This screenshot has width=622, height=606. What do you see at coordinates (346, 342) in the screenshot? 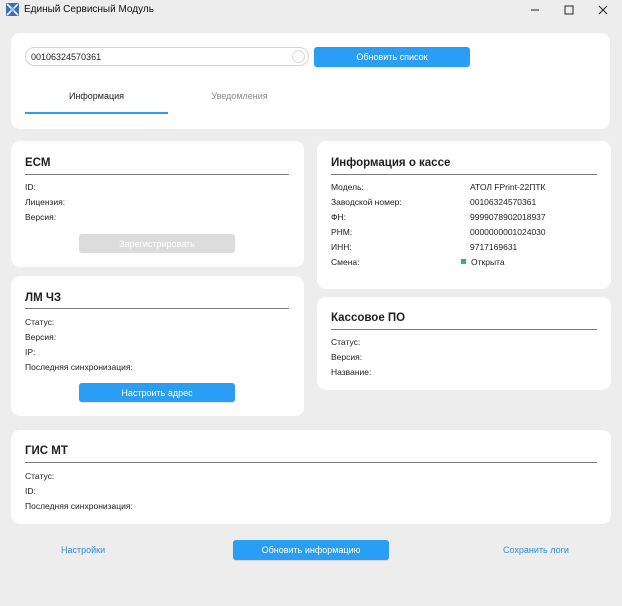
I see `po-status-label: Статус:` at bounding box center [346, 342].